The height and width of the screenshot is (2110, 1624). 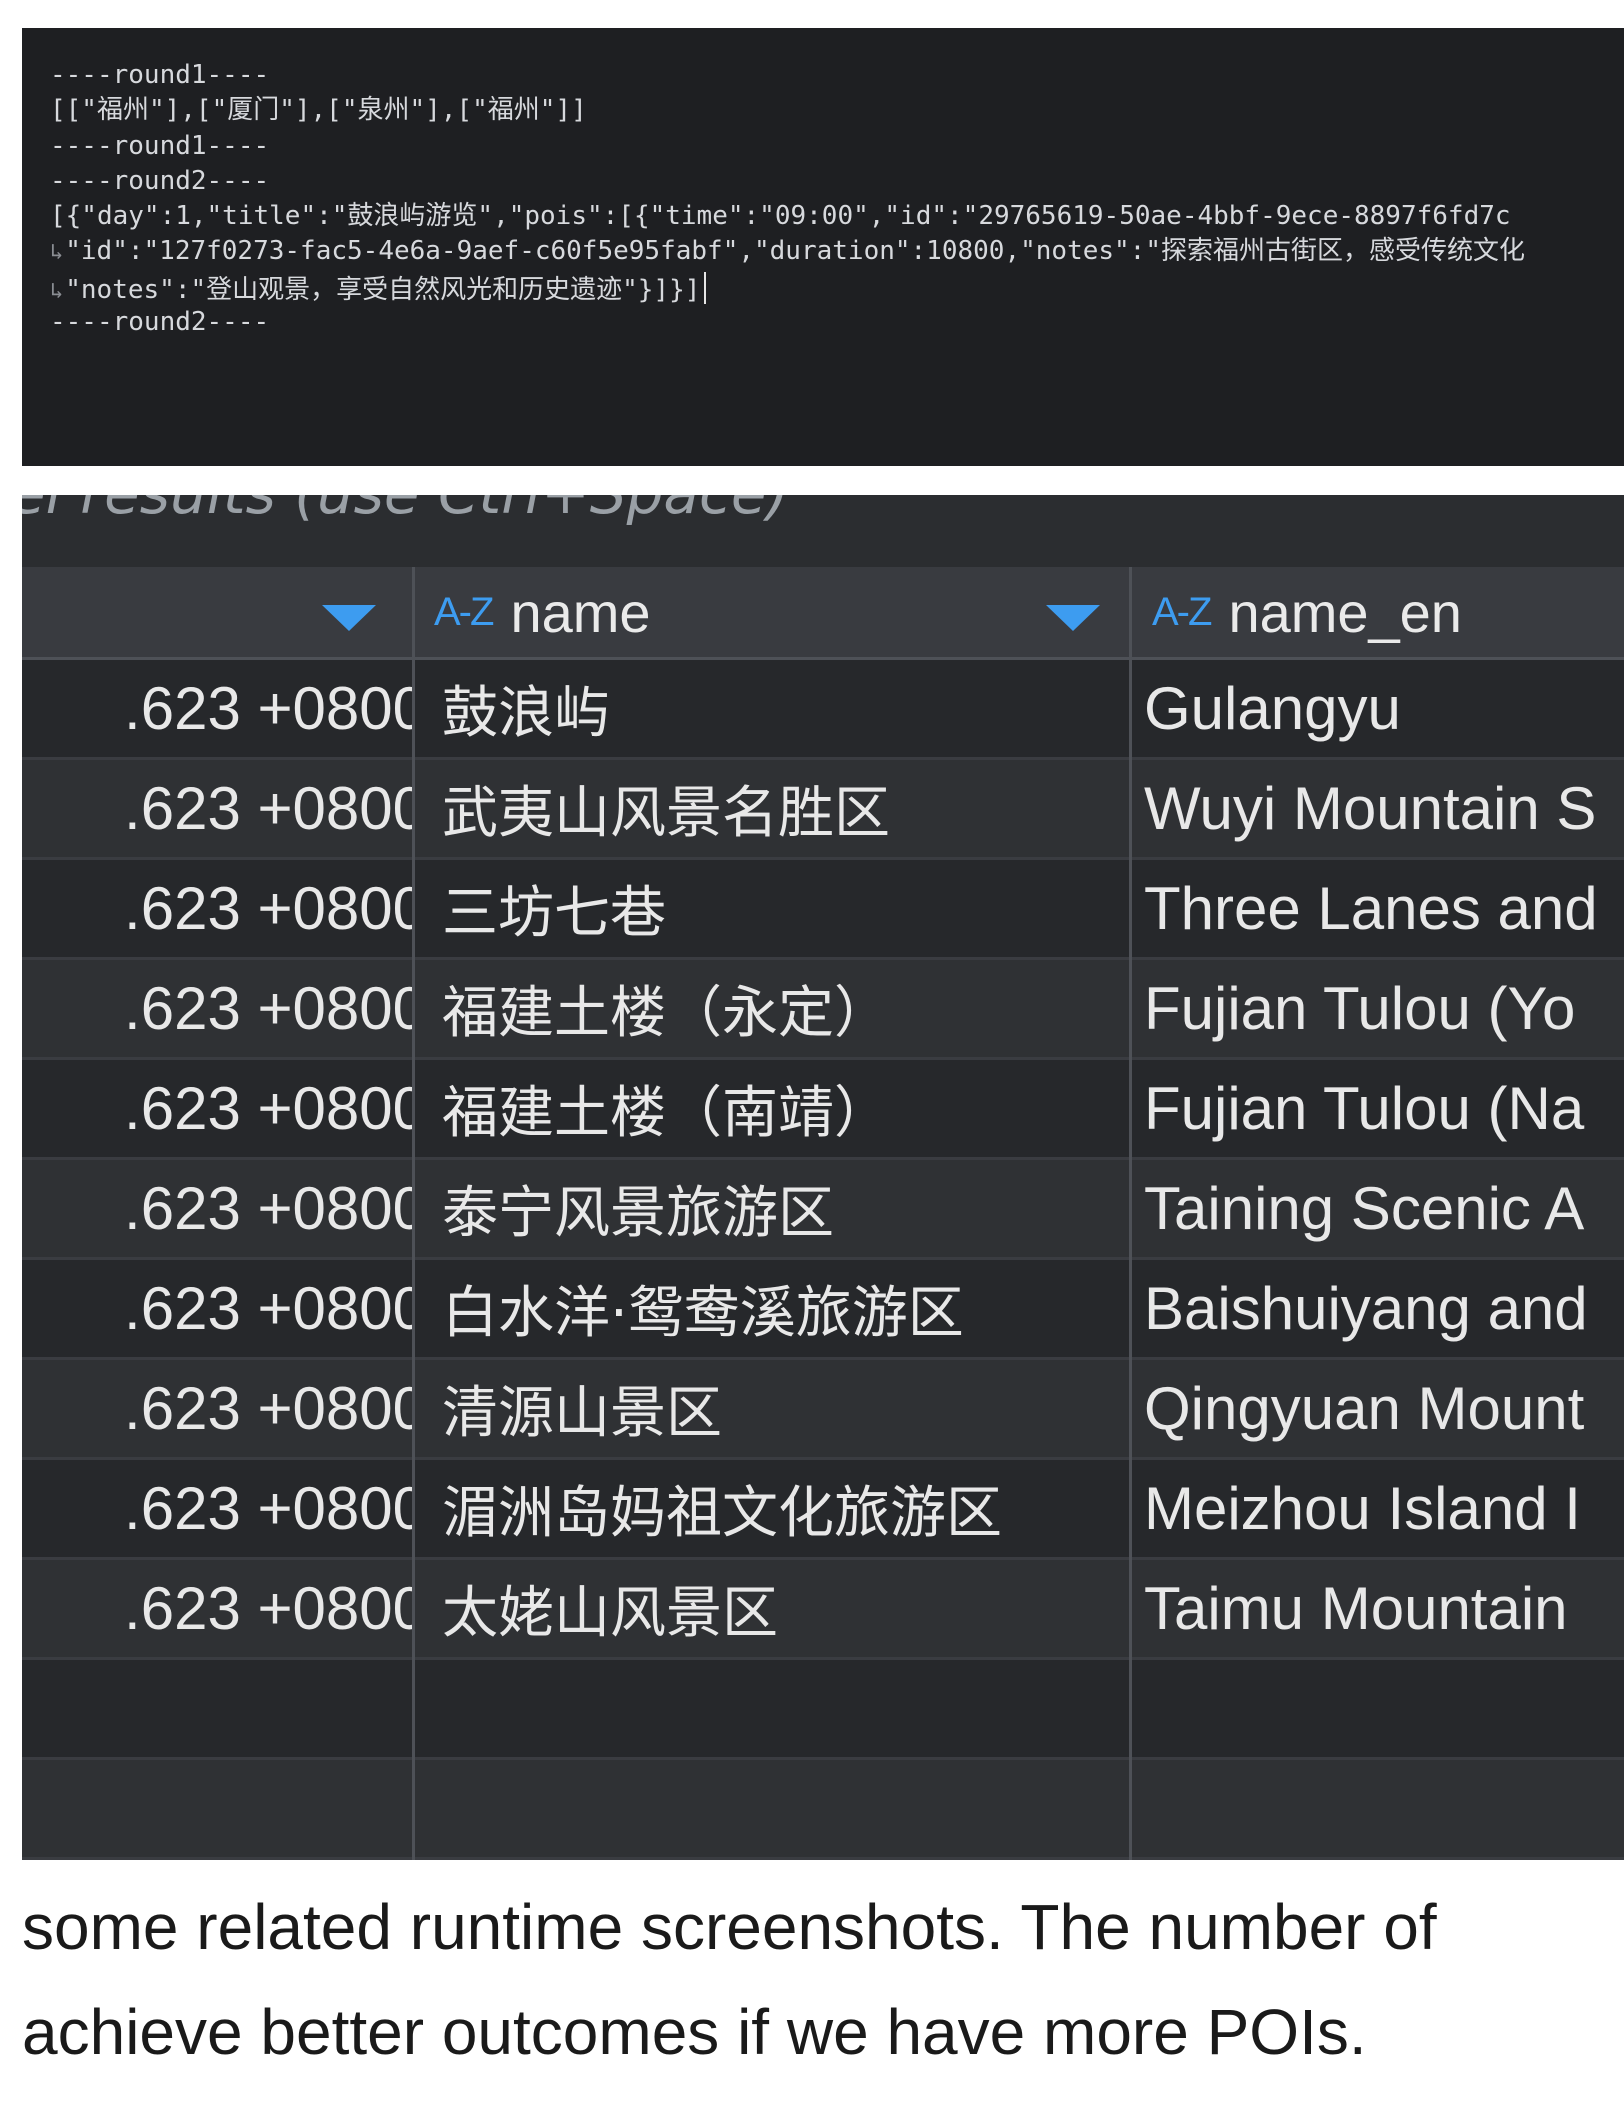 What do you see at coordinates (1384, 1608) in the screenshot?
I see `cell-name-en: Taimu Mountain` at bounding box center [1384, 1608].